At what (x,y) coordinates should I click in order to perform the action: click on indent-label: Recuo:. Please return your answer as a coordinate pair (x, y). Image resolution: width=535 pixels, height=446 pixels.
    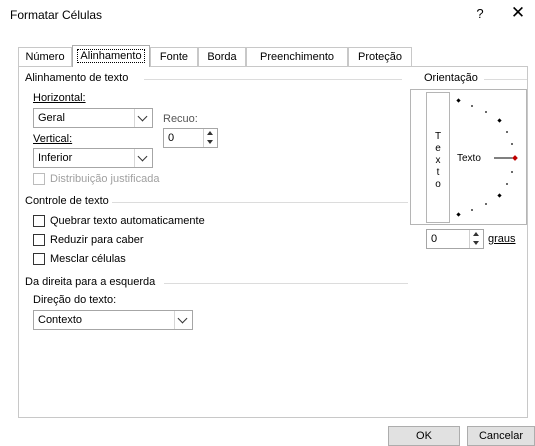
    Looking at the image, I should click on (180, 119).